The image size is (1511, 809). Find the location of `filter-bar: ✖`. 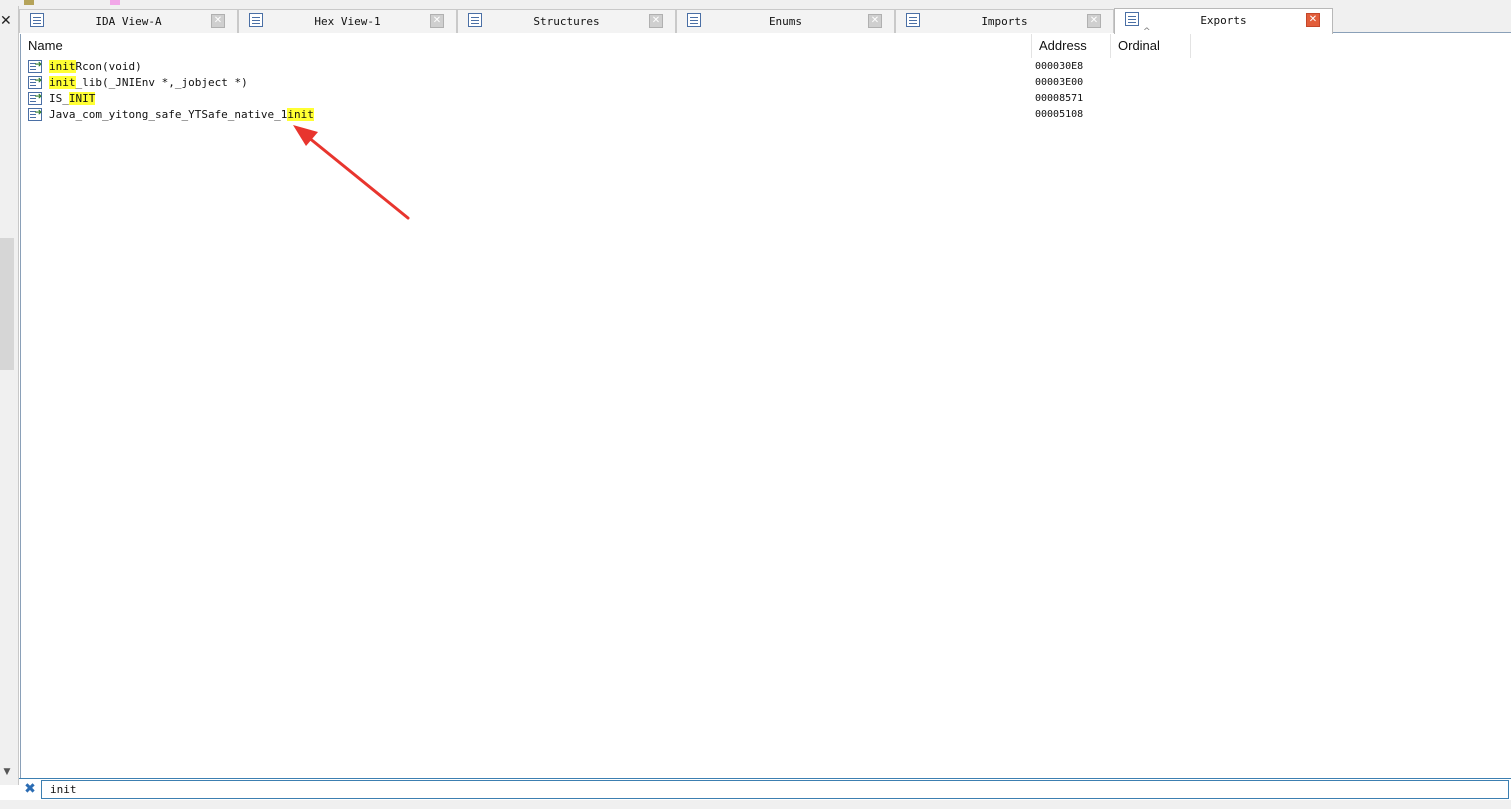

filter-bar: ✖ is located at coordinates (765, 789).